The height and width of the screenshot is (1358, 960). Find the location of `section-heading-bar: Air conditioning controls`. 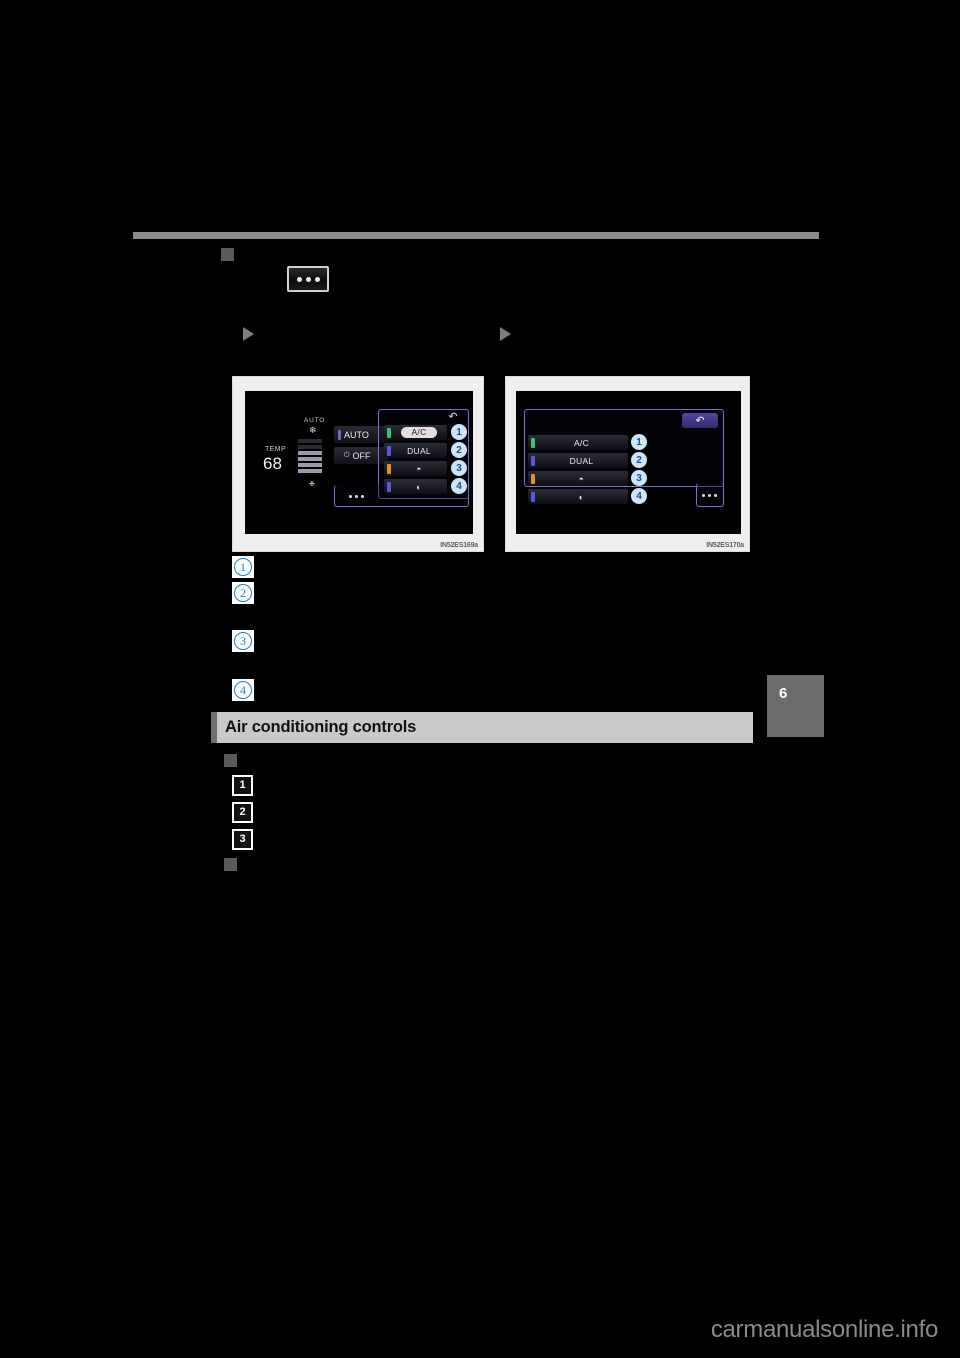

section-heading-bar: Air conditioning controls is located at coordinates (482, 727).